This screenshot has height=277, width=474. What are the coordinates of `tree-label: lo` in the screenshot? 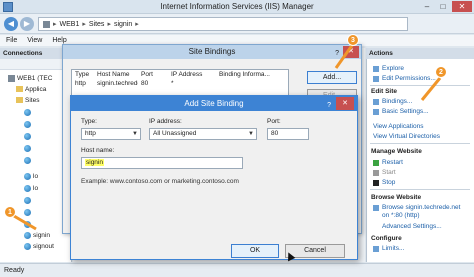 It's located at (36, 176).